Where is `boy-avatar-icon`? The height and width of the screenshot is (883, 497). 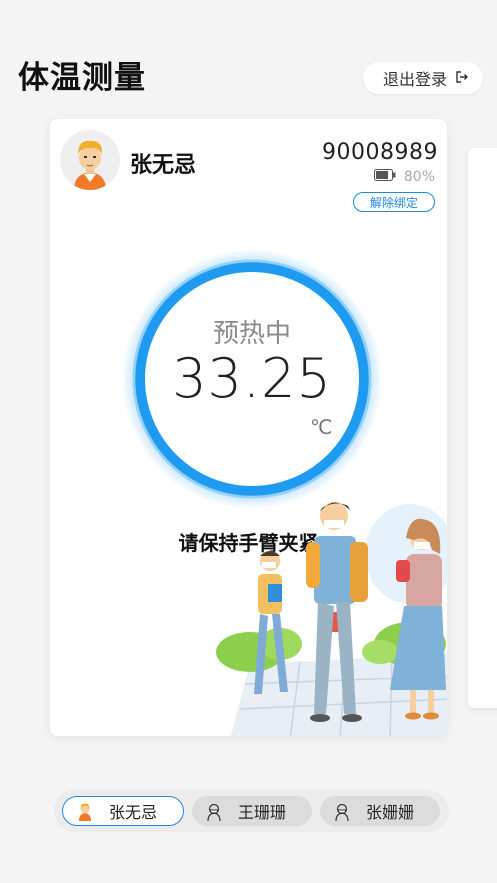 boy-avatar-icon is located at coordinates (85, 811).